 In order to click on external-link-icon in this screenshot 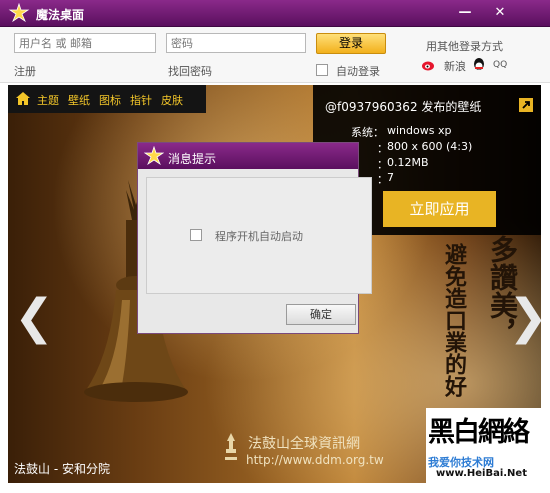, I will do `click(526, 105)`.